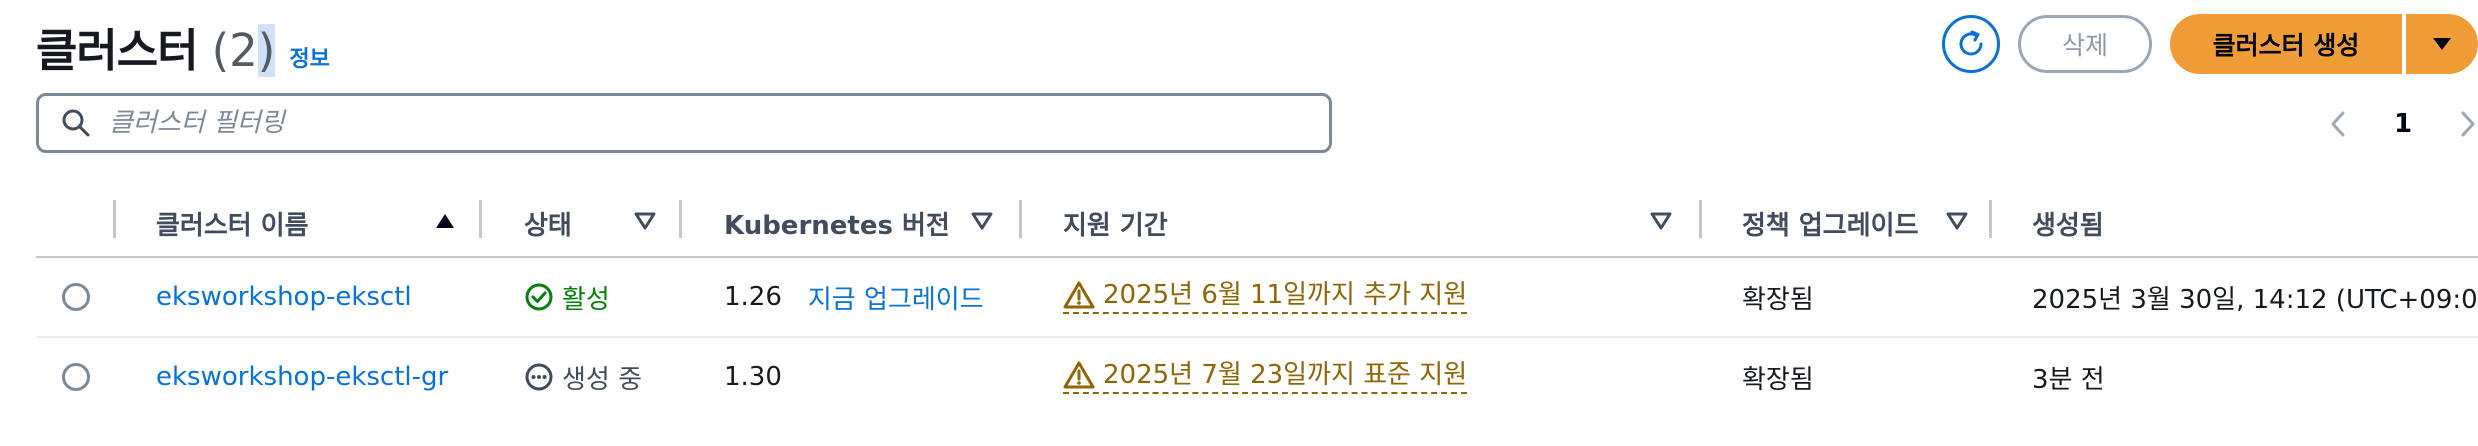 The image size is (2478, 446). Describe the element at coordinates (117, 50) in the screenshot. I see `page-title: 클러스터` at that location.